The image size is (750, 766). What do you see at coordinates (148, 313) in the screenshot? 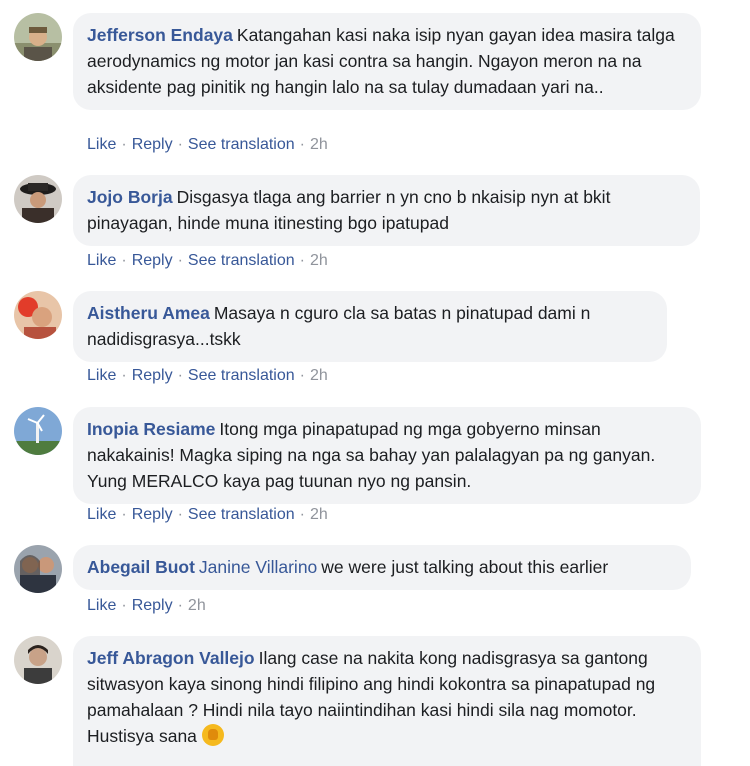
I see `comment-author-link: Aistheru Amea` at bounding box center [148, 313].